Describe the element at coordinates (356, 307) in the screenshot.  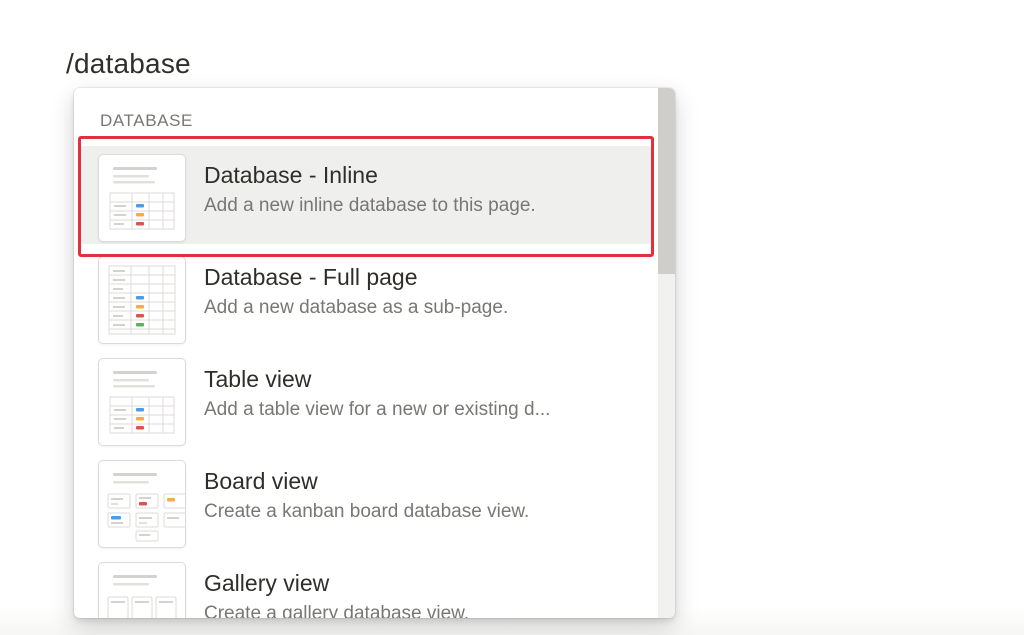
I see `menu-item-description: Add a new database as a sub-page.` at that location.